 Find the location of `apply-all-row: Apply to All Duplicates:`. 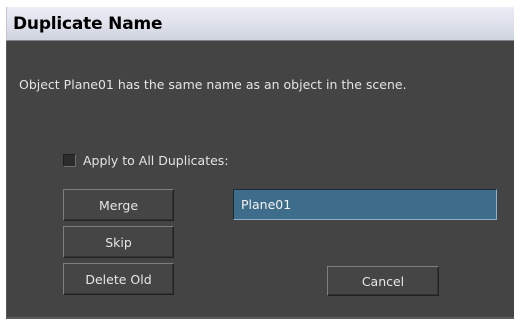

apply-all-row: Apply to All Duplicates: is located at coordinates (146, 160).